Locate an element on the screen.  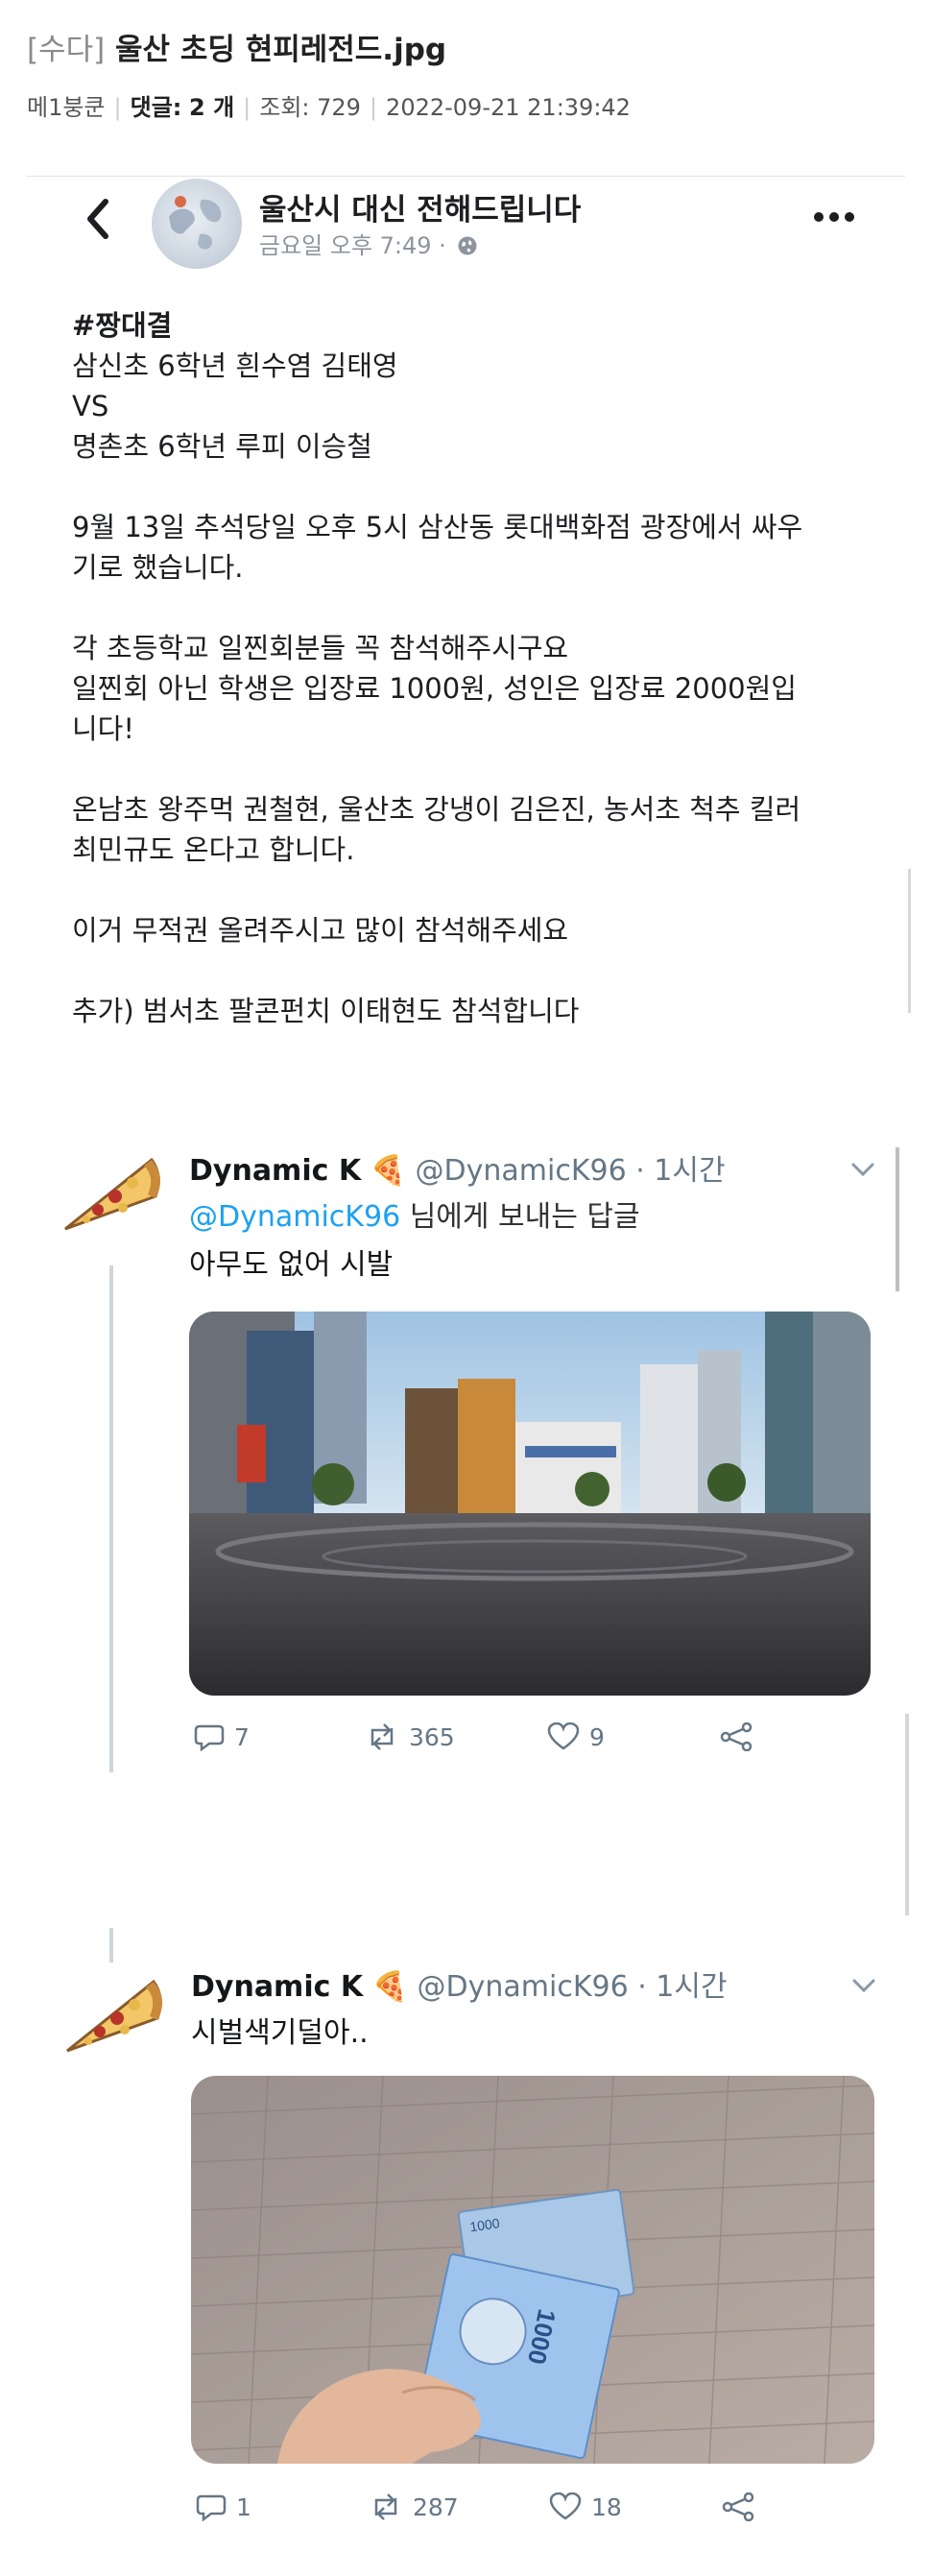
hashtag: #짱대결 is located at coordinates (122, 325).